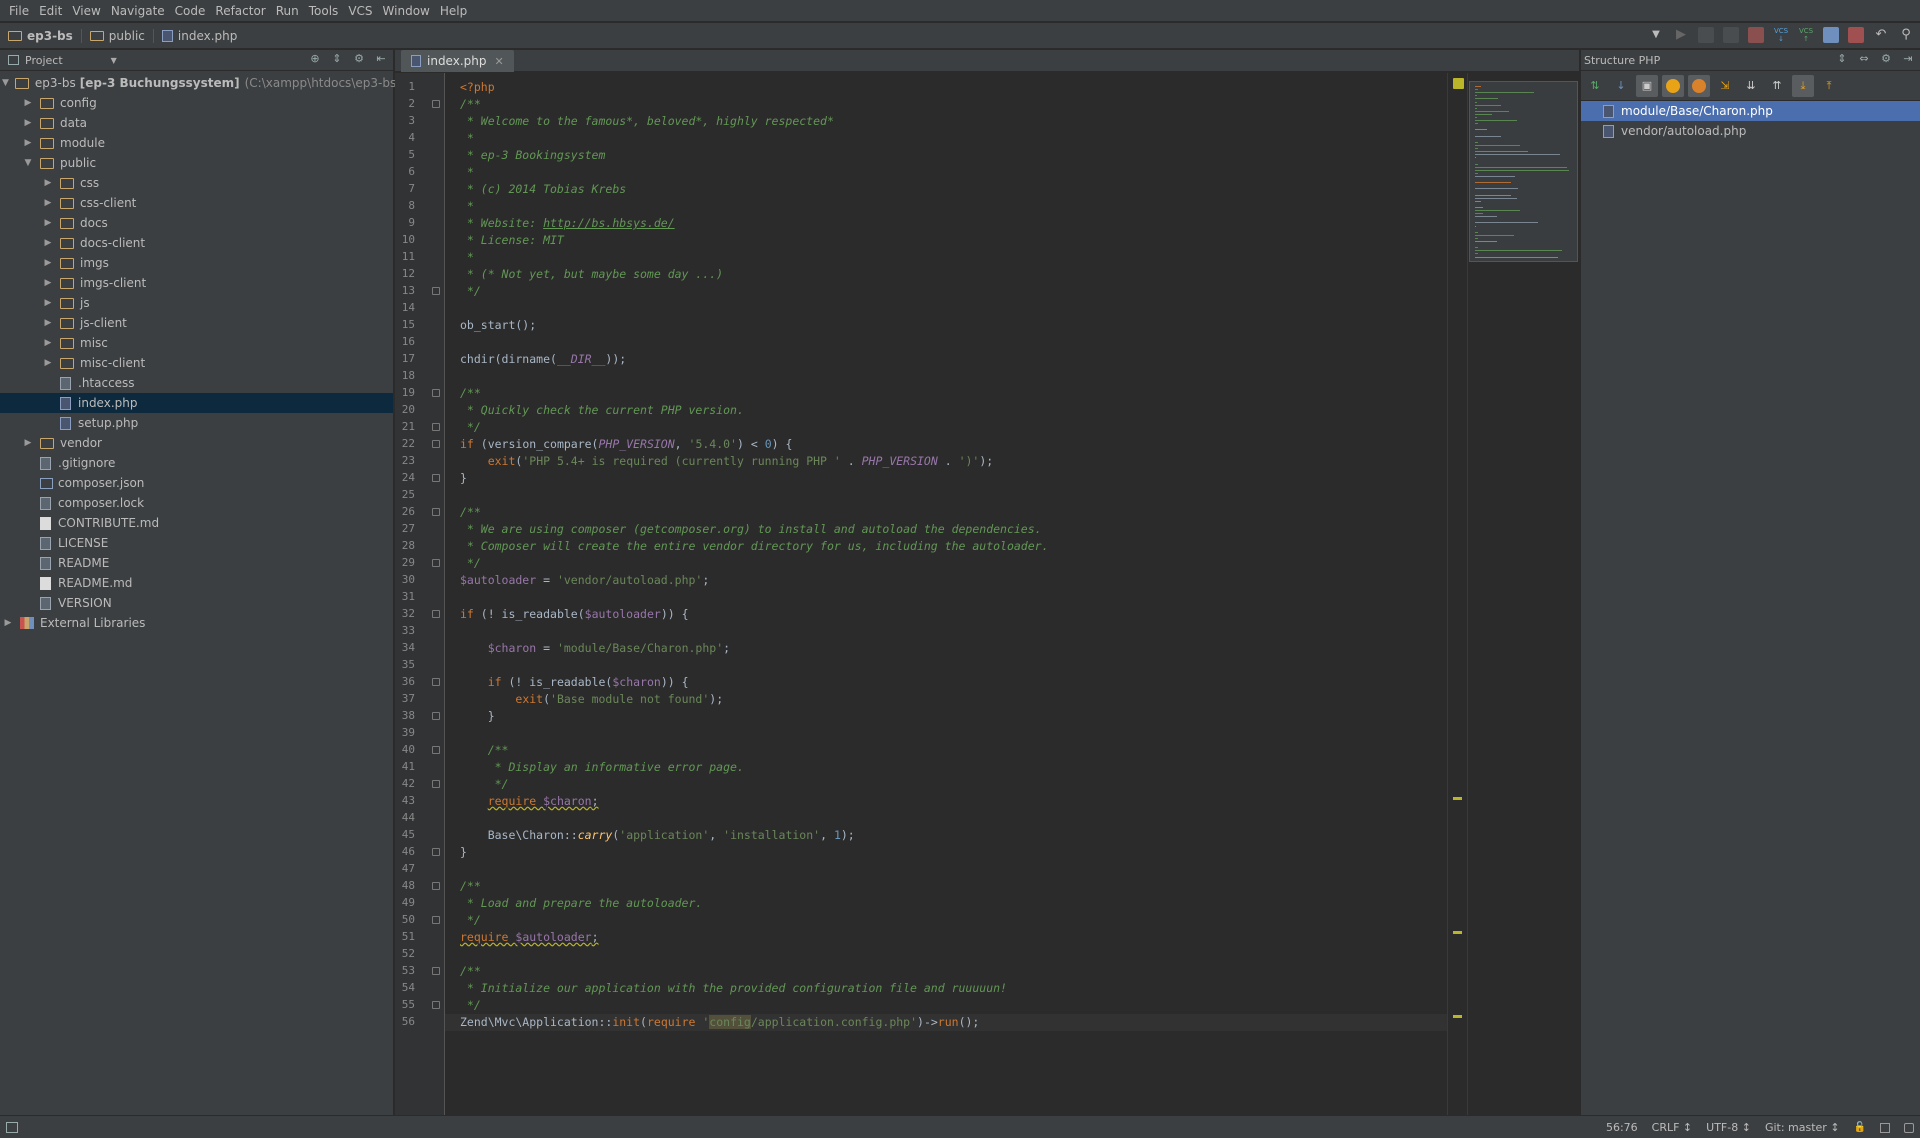  Describe the element at coordinates (196, 183) in the screenshot. I see `tree-item-css: ▶ css` at that location.